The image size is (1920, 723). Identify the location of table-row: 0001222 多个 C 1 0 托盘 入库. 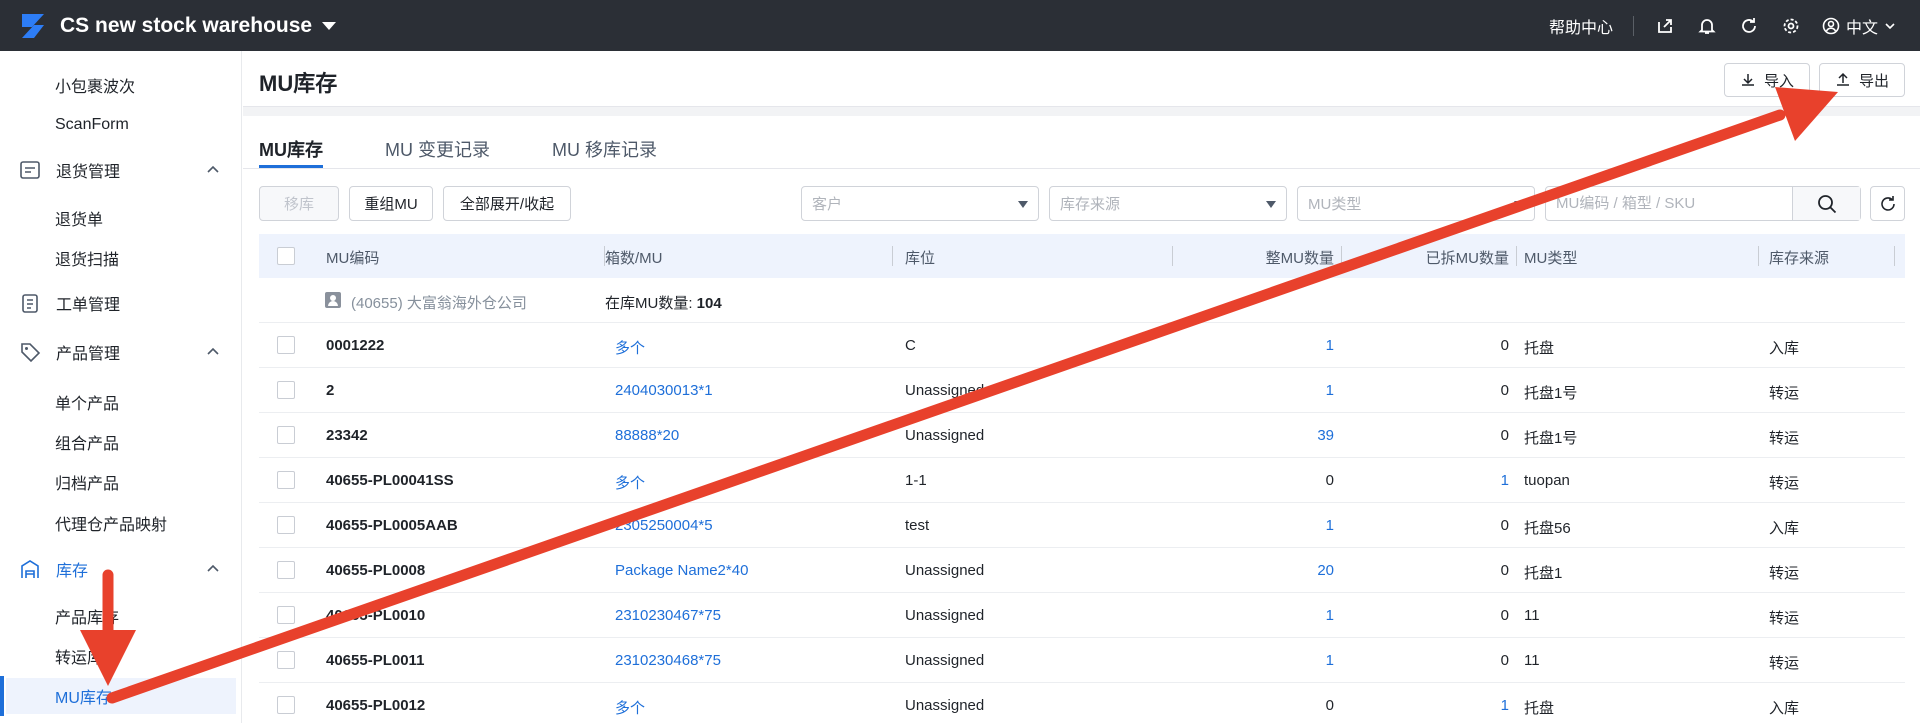
(1082, 345).